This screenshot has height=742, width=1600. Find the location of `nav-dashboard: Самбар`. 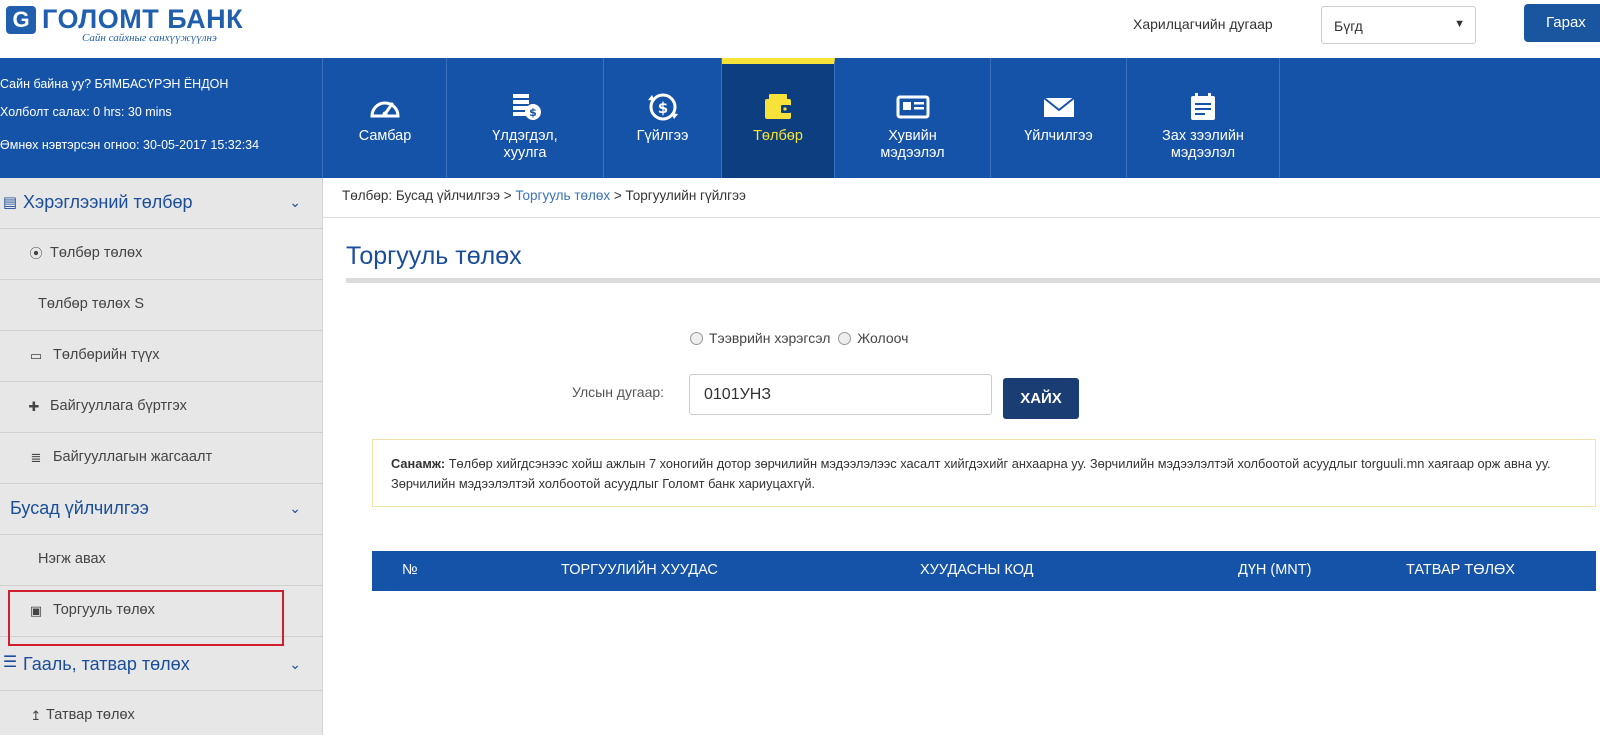

nav-dashboard: Самбар is located at coordinates (385, 118).